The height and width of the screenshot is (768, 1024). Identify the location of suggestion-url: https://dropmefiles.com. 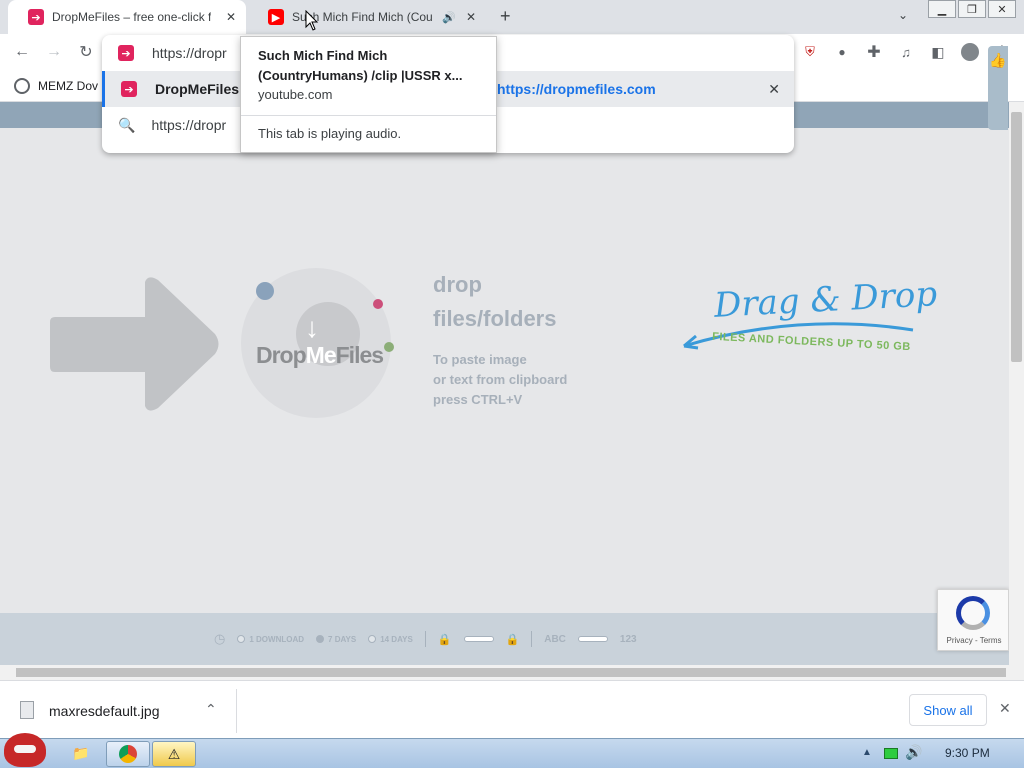
(576, 89).